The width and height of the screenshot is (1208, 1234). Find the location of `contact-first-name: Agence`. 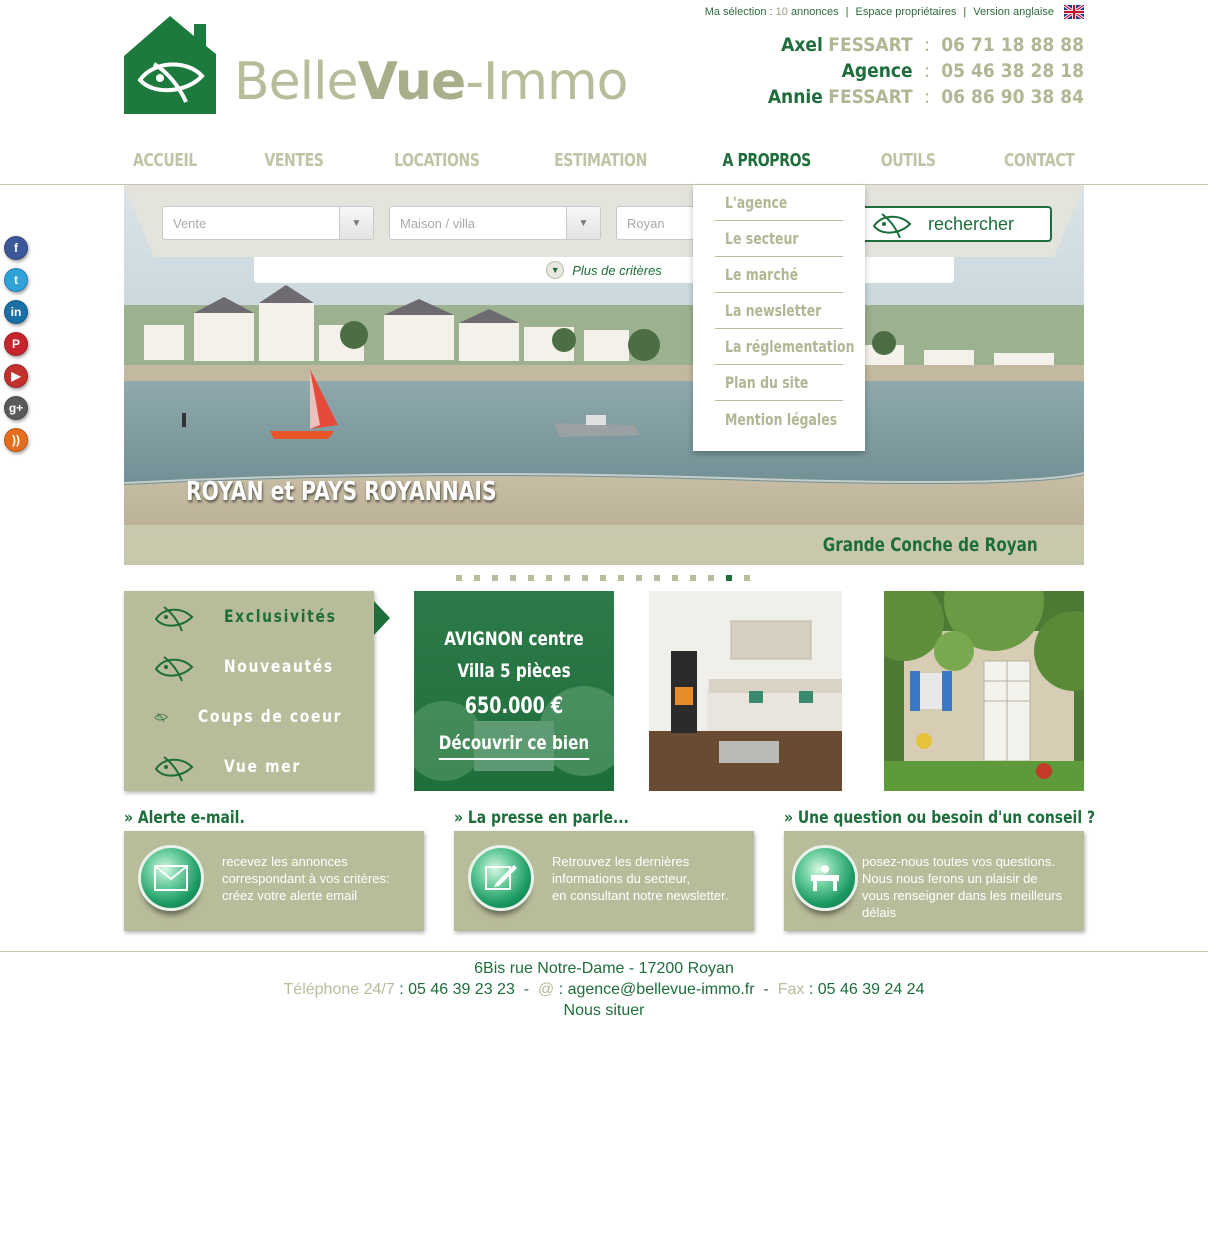

contact-first-name: Agence is located at coordinates (877, 71).